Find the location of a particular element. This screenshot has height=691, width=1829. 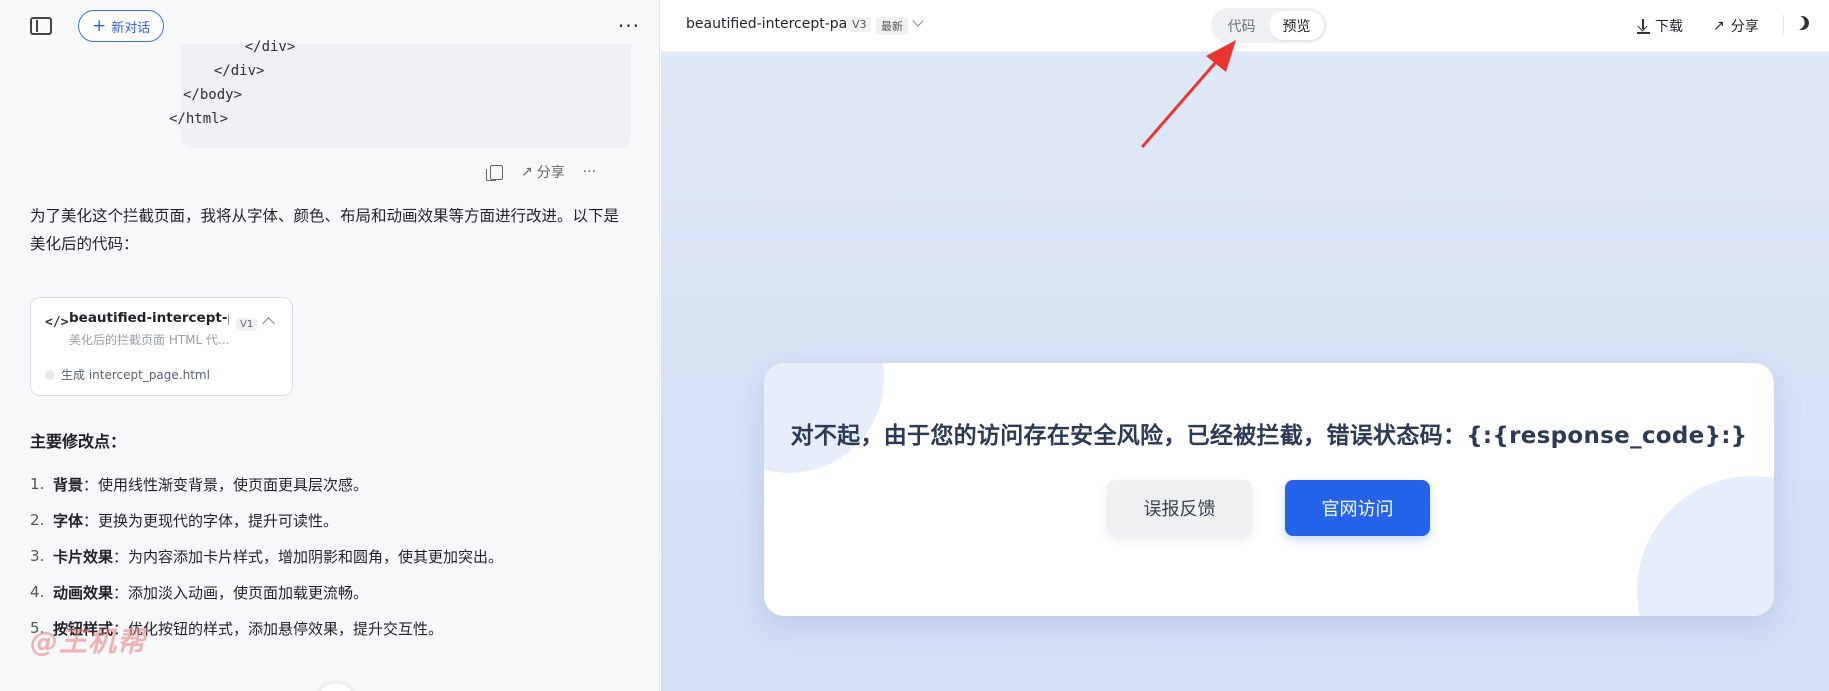

list-item: 4. 动画效果 ：添加淡入动画，使页面加载更流畅。 is located at coordinates (266, 592).